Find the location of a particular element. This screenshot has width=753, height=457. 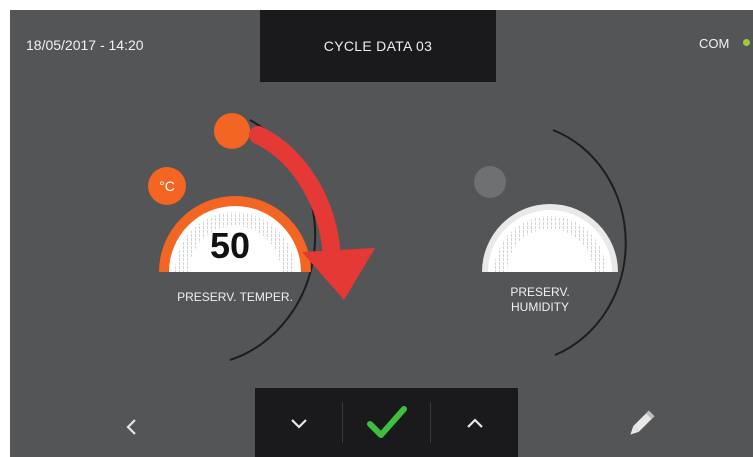

decrease-button is located at coordinates (298, 422).